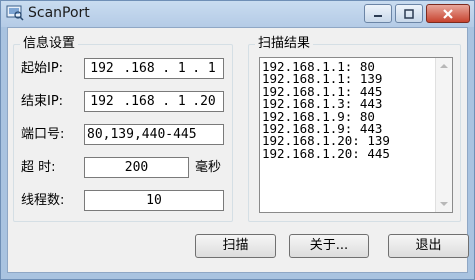 This screenshot has height=280, width=475. I want to click on scroll-up-icon, so click(444, 66).